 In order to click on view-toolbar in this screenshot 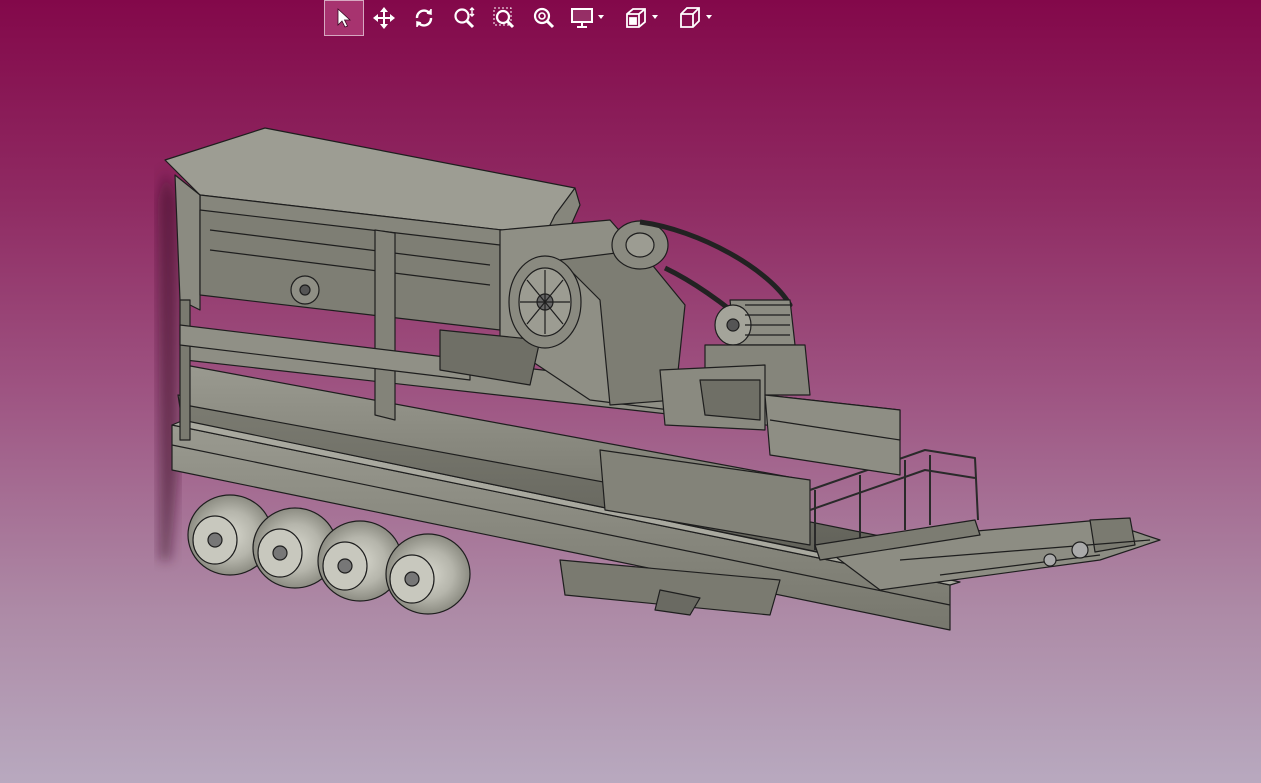, I will do `click(521, 18)`.